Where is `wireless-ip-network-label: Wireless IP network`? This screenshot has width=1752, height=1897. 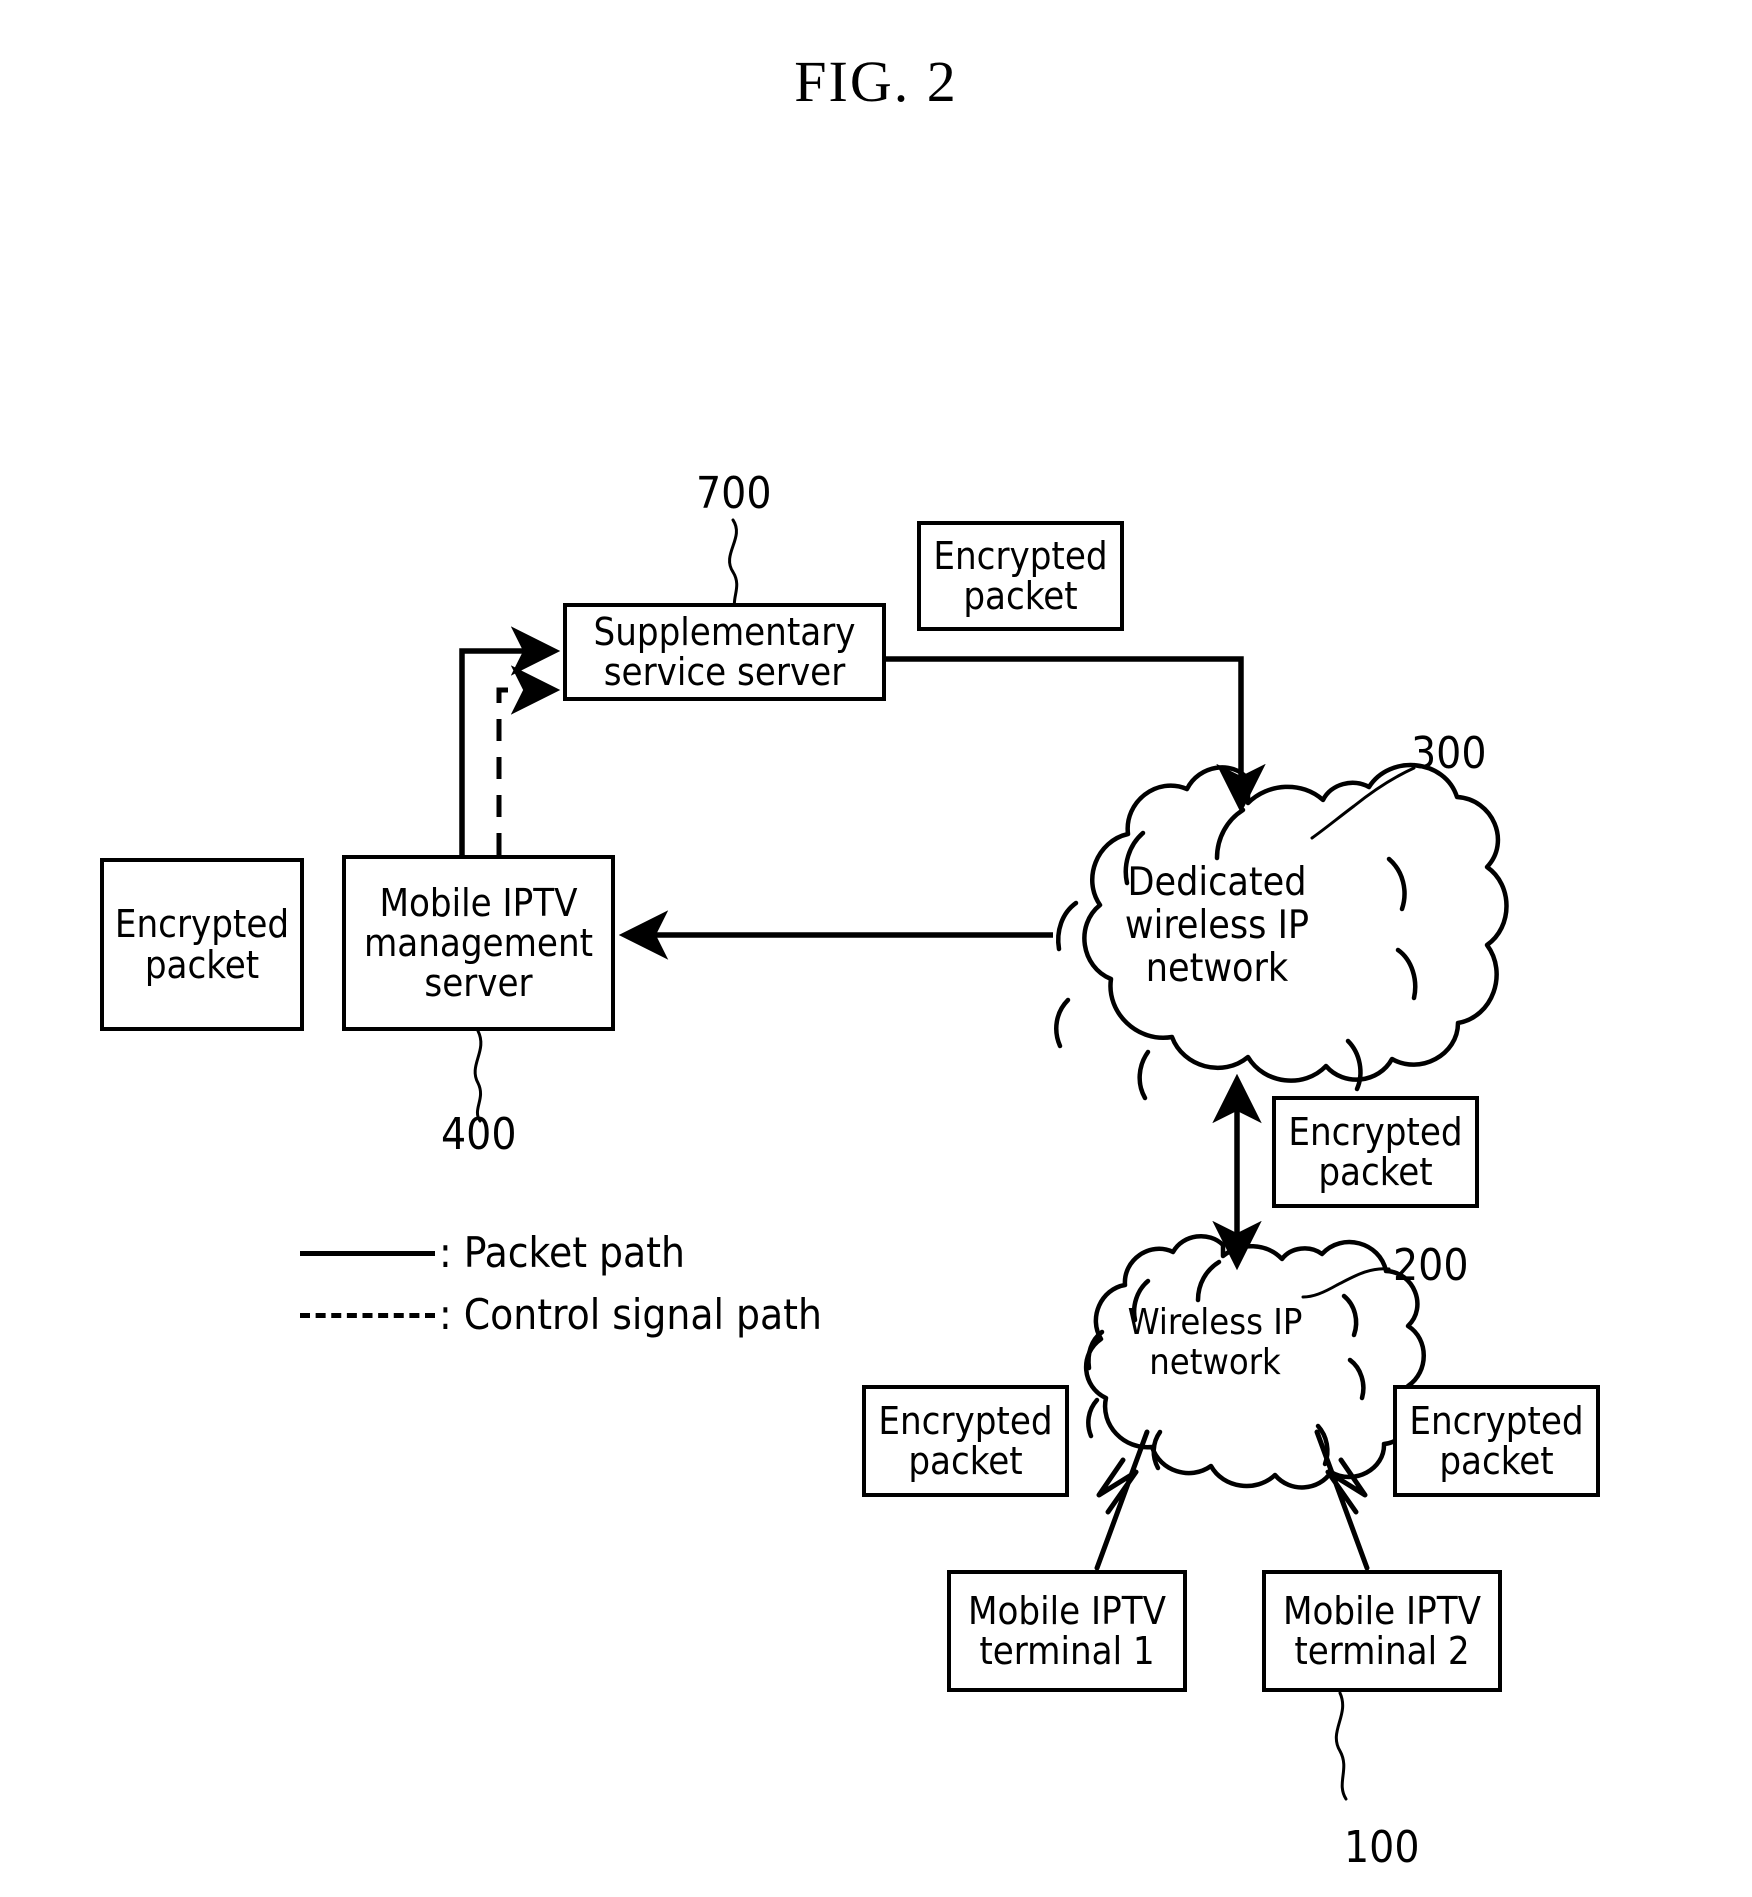
wireless-ip-network-label: Wireless IP network is located at coordinates (1215, 1342).